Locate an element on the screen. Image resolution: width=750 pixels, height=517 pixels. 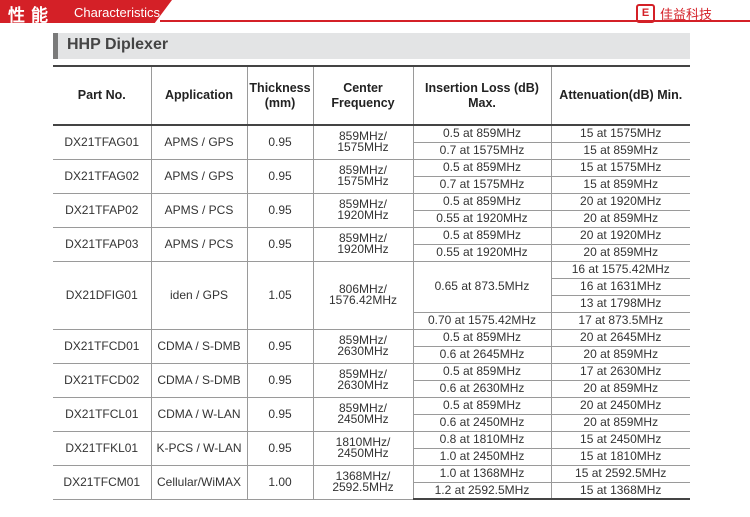
attenuation-cell: 20 at 2450MHz is located at coordinates (620, 405).